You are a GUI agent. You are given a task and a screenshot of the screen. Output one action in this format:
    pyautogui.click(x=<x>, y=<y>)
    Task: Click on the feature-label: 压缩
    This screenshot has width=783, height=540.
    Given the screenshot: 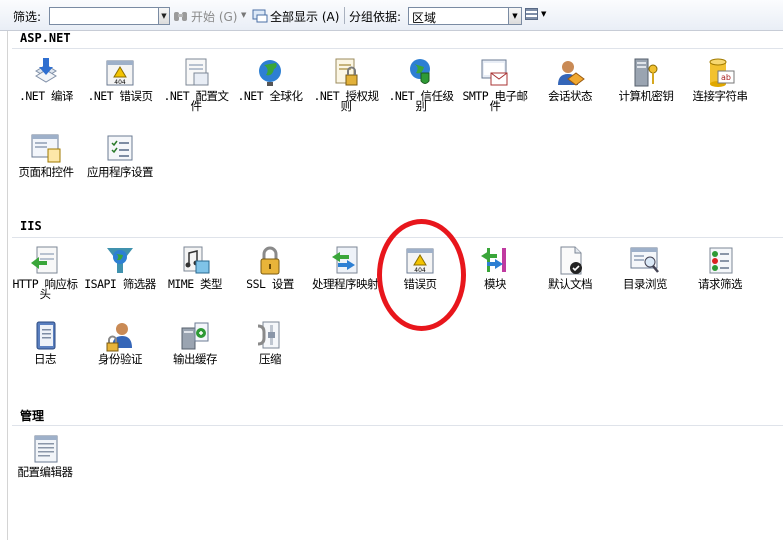 What is the action you would take?
    pyautogui.click(x=270, y=359)
    